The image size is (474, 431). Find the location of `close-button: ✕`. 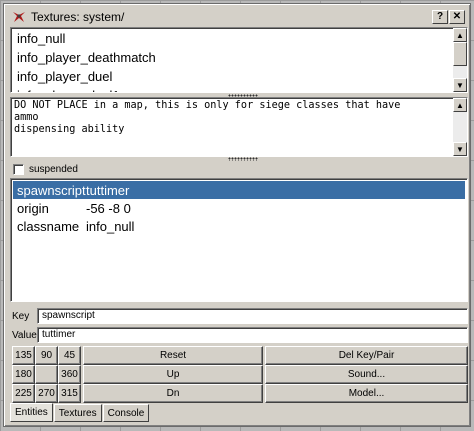

close-button: ✕ is located at coordinates (457, 17).